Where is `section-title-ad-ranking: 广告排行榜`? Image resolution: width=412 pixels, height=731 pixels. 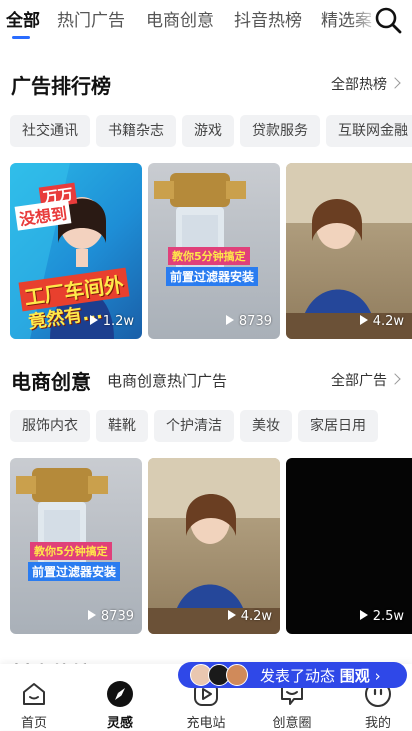 section-title-ad-ranking: 广告排行榜 is located at coordinates (61, 86).